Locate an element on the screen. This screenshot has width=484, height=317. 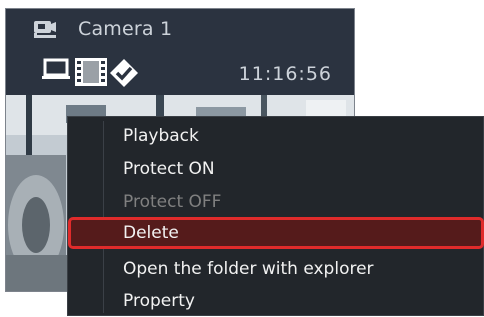
menu-item-protect-off: Protect OFF is located at coordinates (172, 202).